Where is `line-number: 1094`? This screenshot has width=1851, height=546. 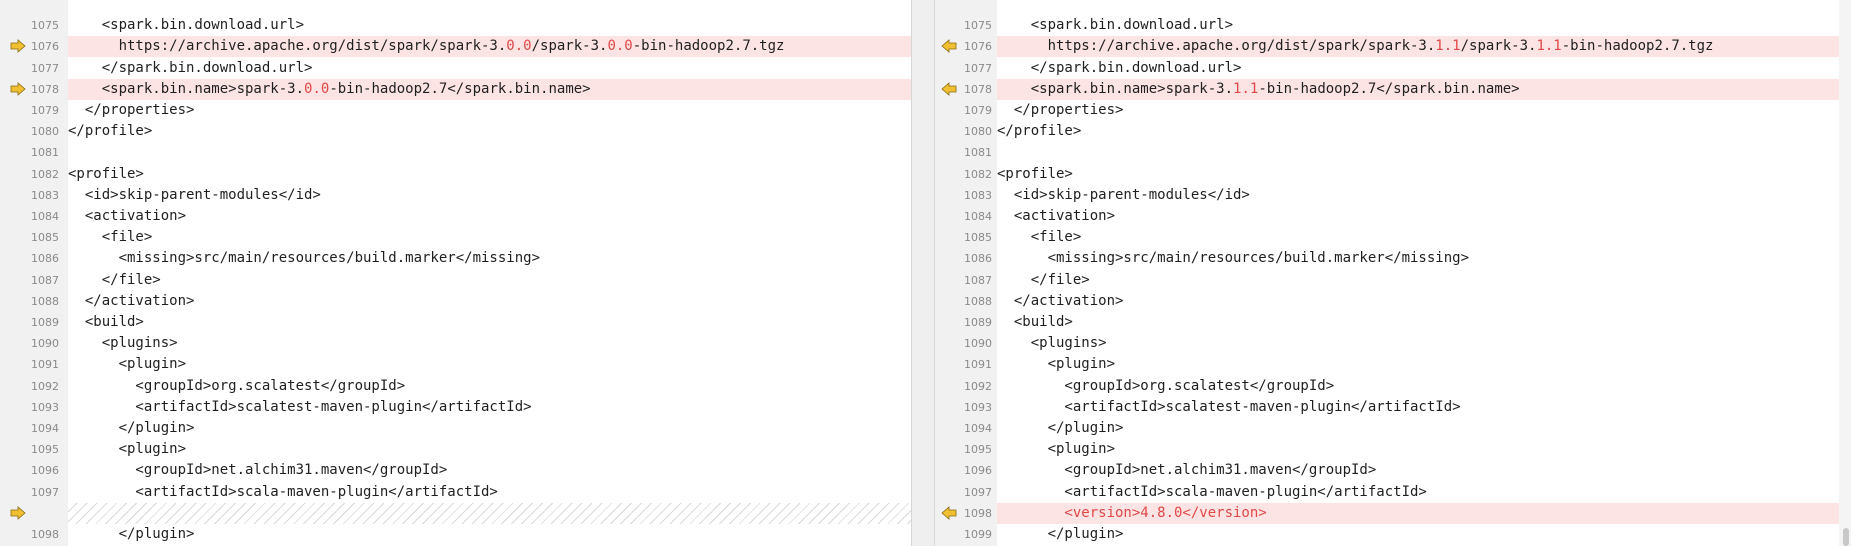
line-number: 1094 is located at coordinates (978, 428).